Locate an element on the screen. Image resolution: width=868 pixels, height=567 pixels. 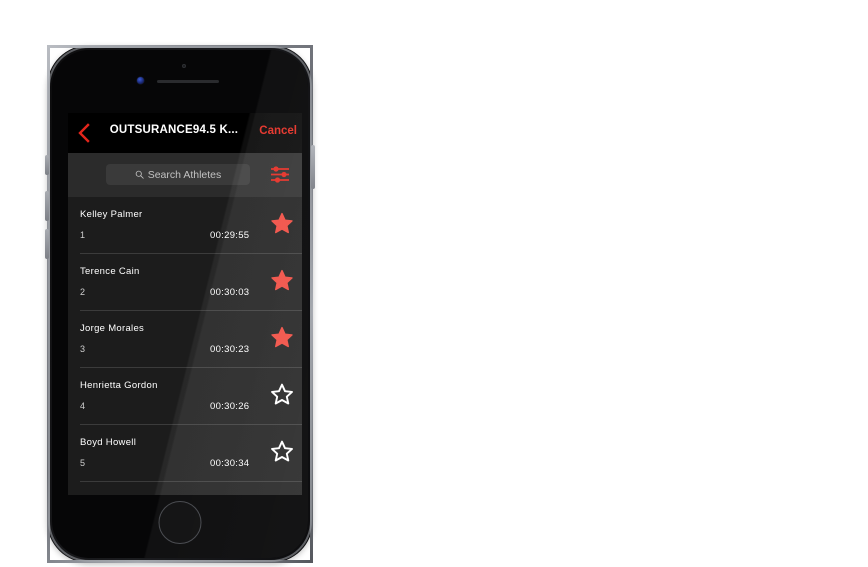
navigation-bar: OUTSURANCE94.5 K... Cancel is located at coordinates (185, 134).